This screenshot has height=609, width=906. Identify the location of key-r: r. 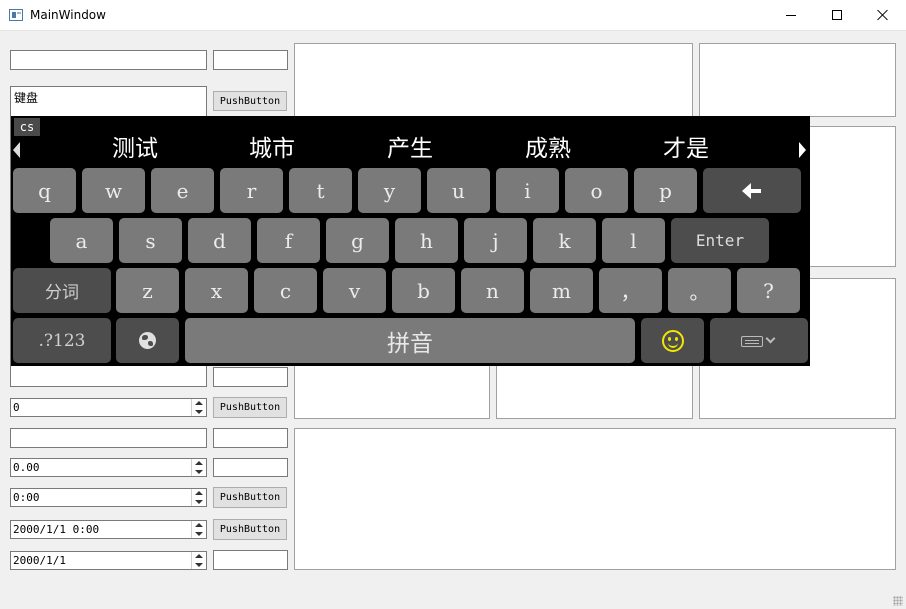
(251, 190).